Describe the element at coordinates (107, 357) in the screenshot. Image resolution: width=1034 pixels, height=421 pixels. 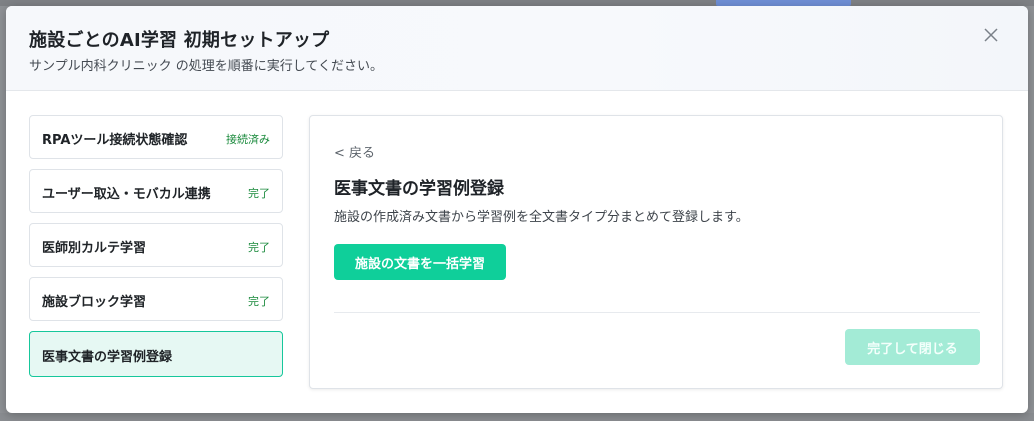
I see `step-label: 医事文書の学習例登録` at that location.